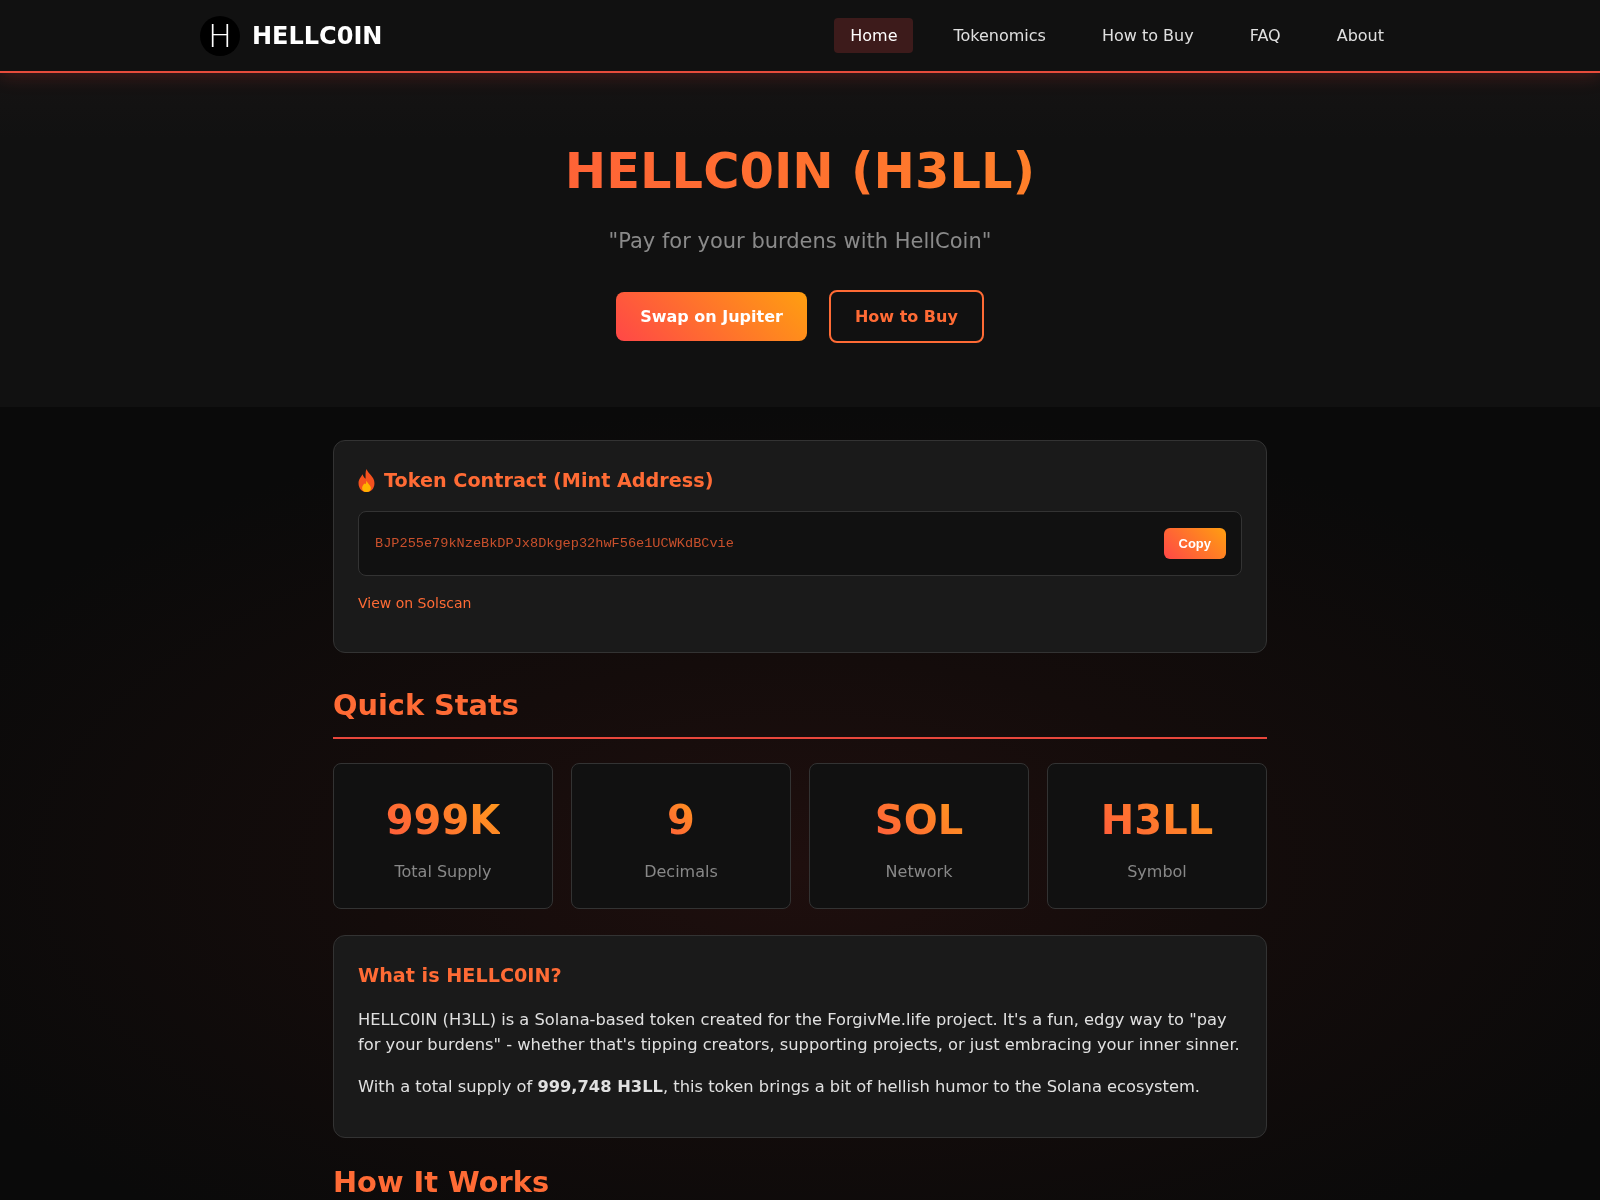 The width and height of the screenshot is (1600, 1200). What do you see at coordinates (426, 705) in the screenshot?
I see `section-heading: Quick Stats` at bounding box center [426, 705].